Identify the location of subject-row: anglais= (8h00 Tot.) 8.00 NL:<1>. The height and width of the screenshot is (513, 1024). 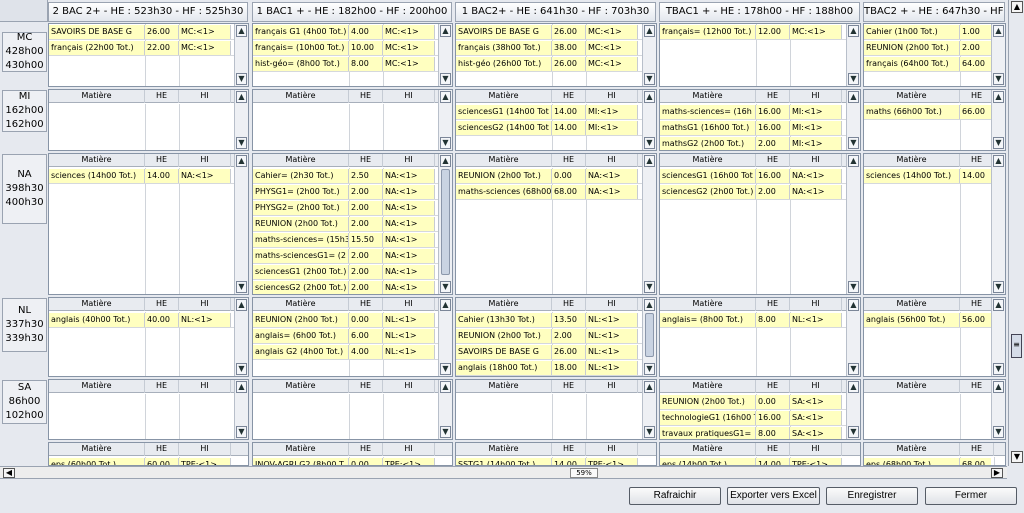
(753, 320).